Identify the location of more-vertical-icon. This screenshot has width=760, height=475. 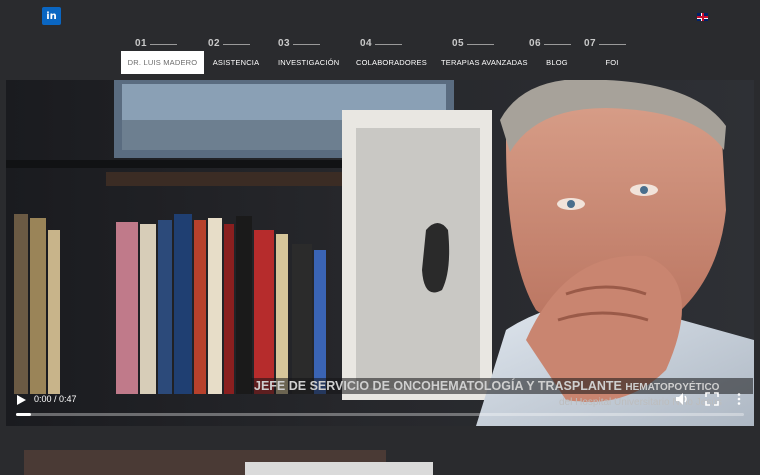
(739, 399).